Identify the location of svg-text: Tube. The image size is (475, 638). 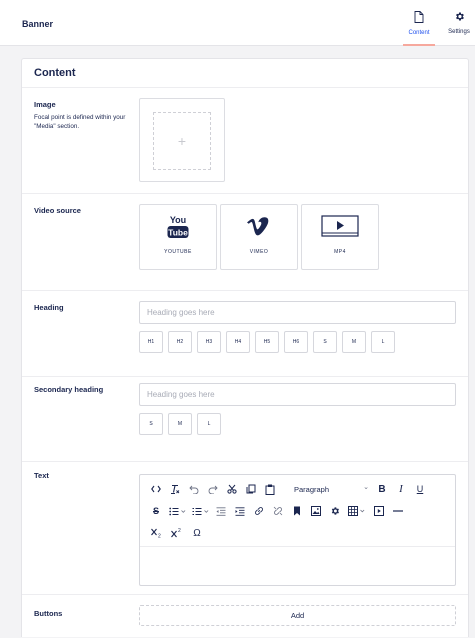
(178, 233).